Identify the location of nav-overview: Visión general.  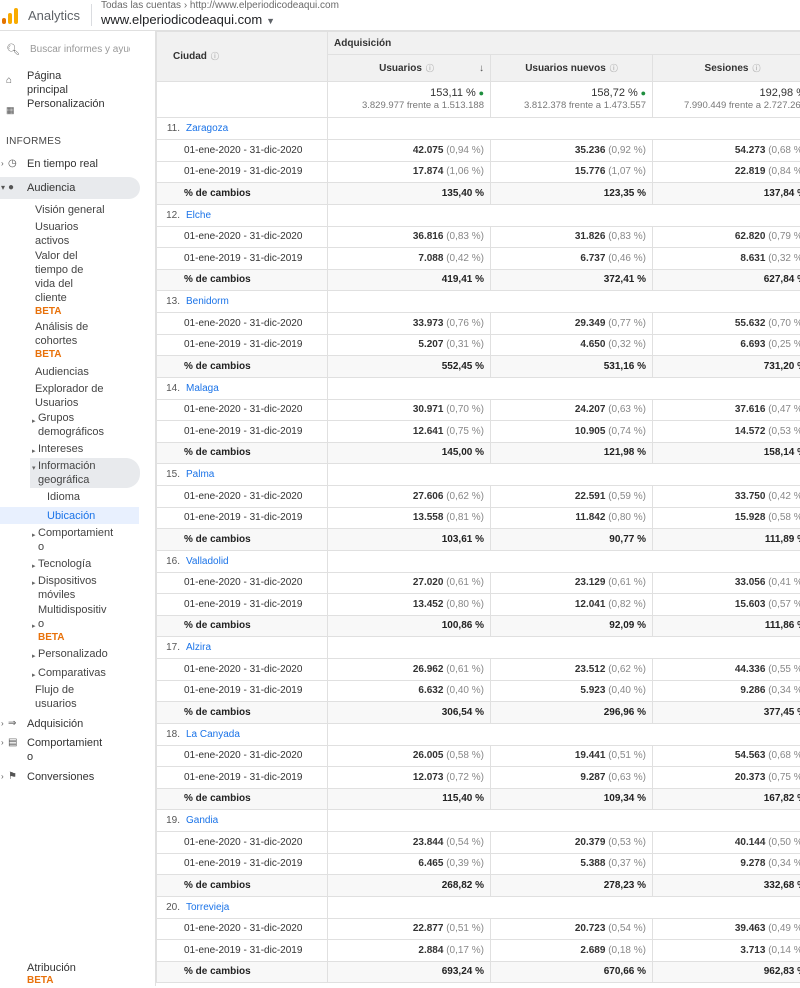
(70, 210).